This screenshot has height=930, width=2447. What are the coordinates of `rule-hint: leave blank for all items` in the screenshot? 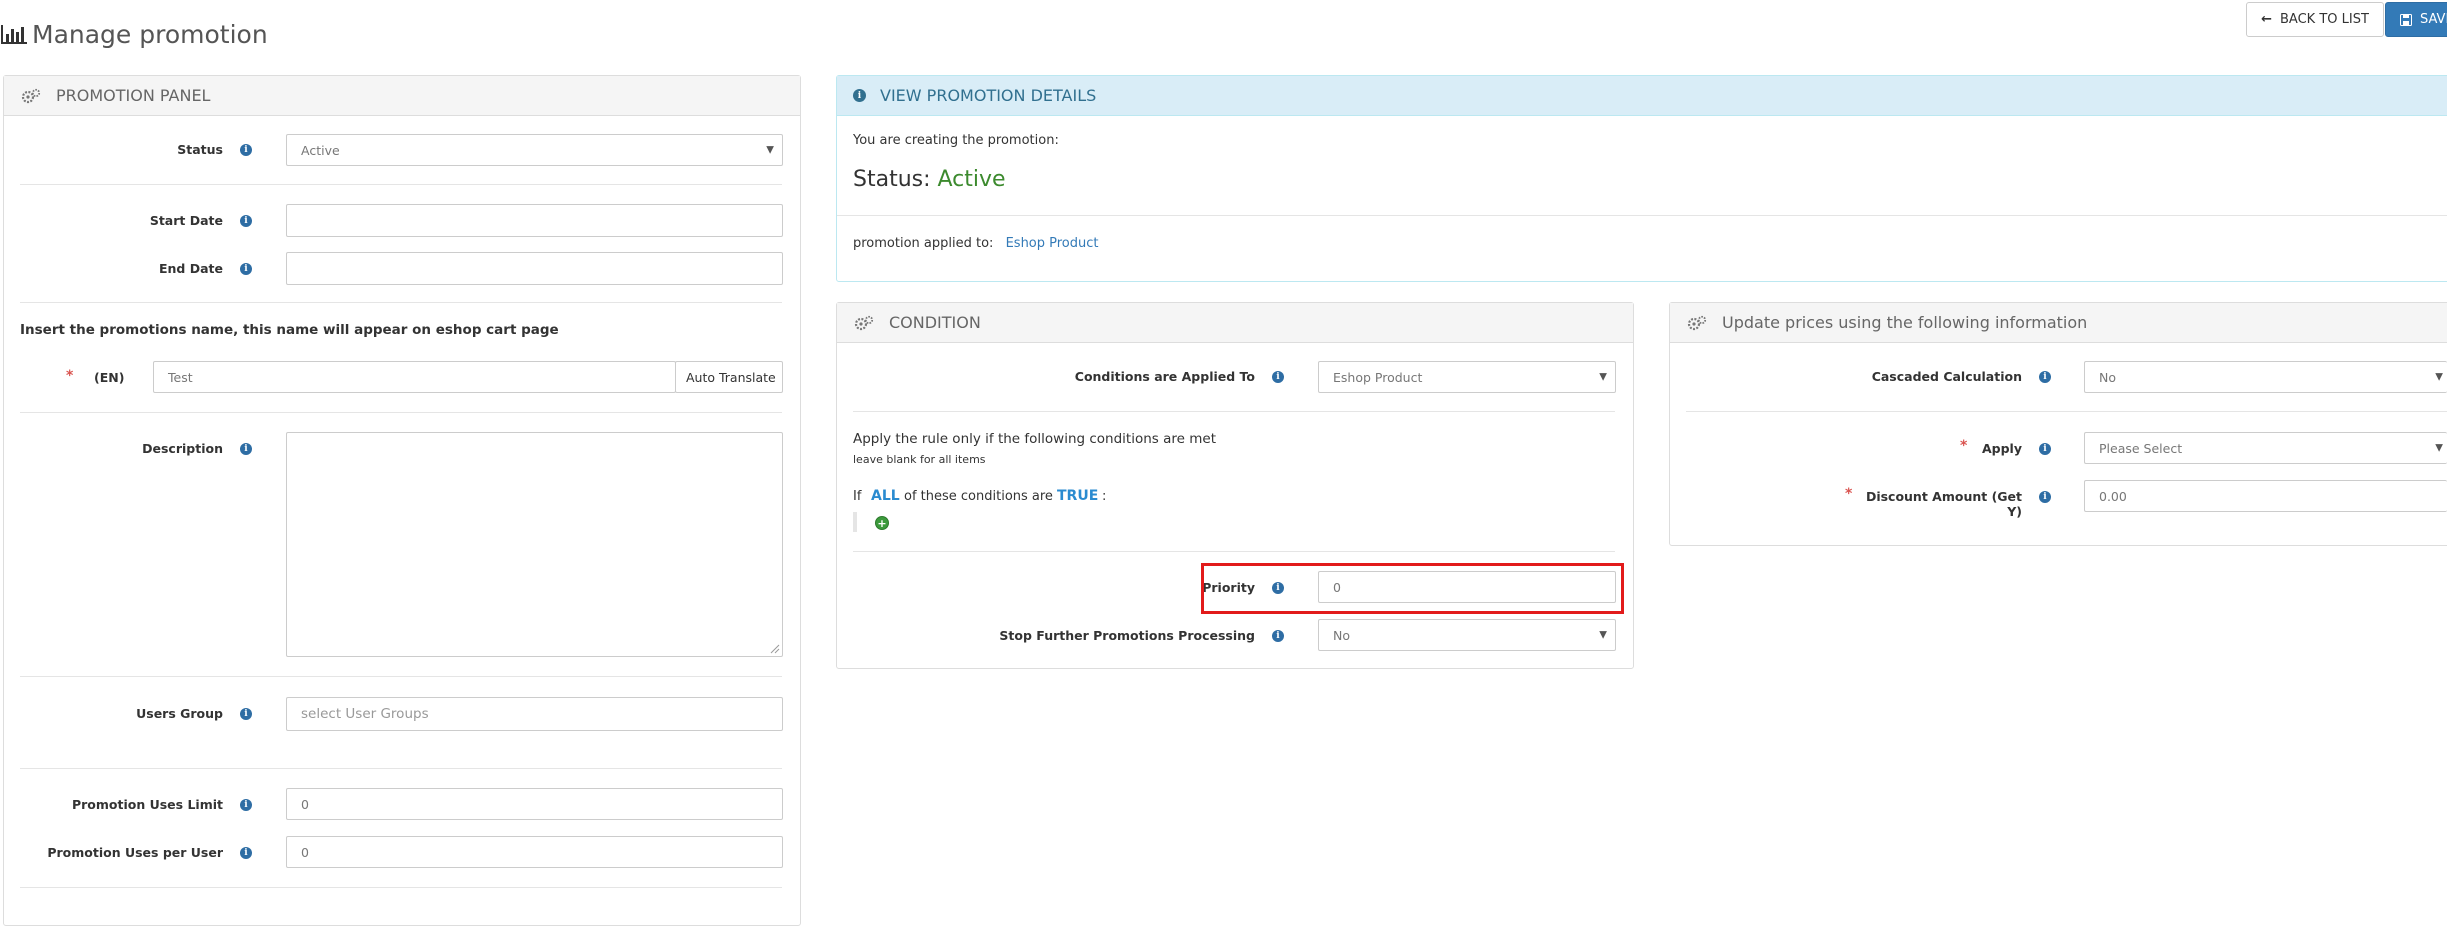 It's located at (919, 459).